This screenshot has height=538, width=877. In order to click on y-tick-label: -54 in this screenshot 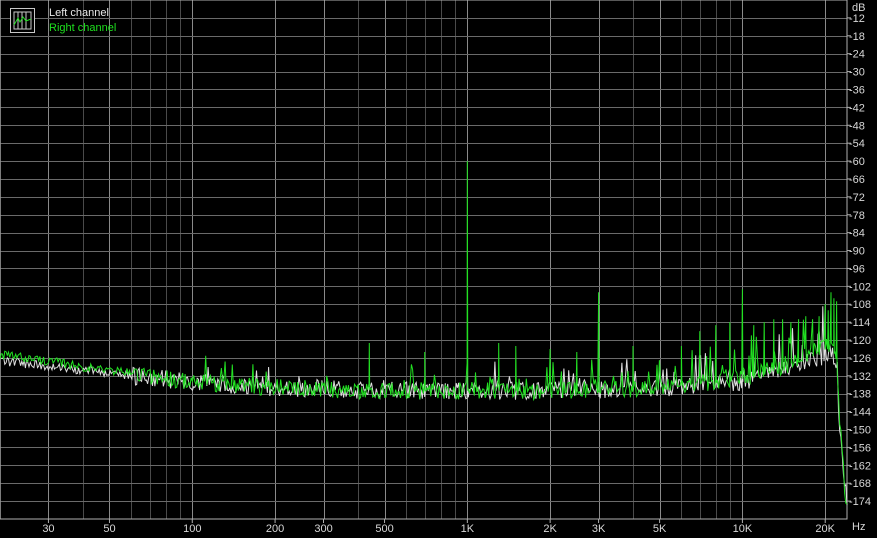, I will do `click(857, 144)`.